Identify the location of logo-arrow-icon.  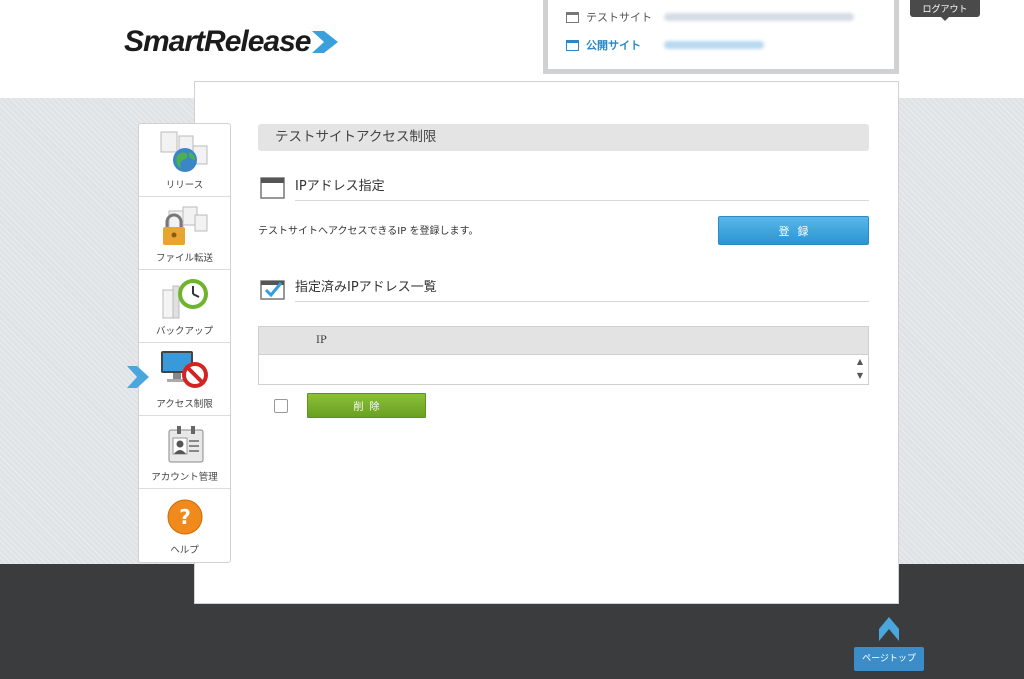
(325, 42).